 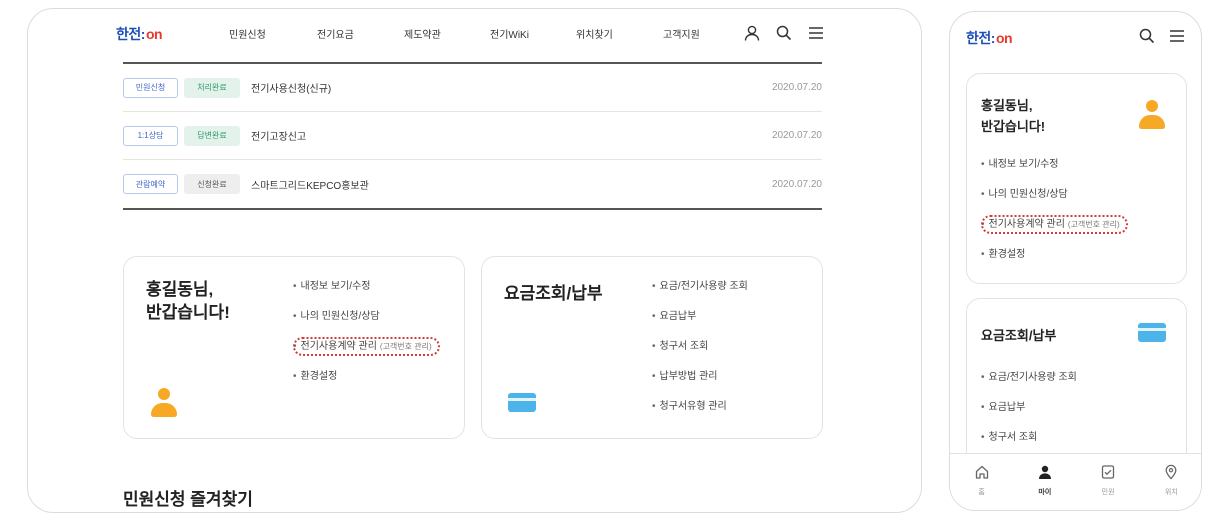 I want to click on request-status-badge: 답변완료, so click(x=212, y=135).